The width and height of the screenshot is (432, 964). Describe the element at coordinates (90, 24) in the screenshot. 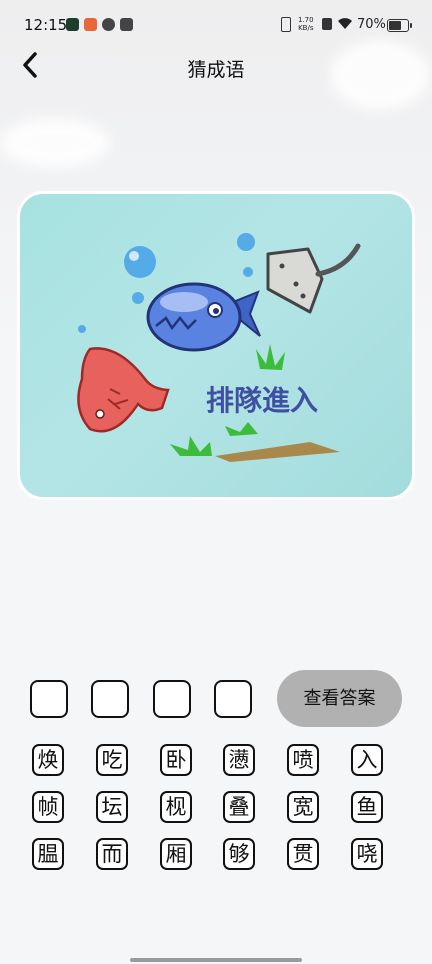

I see `notification-app-icon` at that location.